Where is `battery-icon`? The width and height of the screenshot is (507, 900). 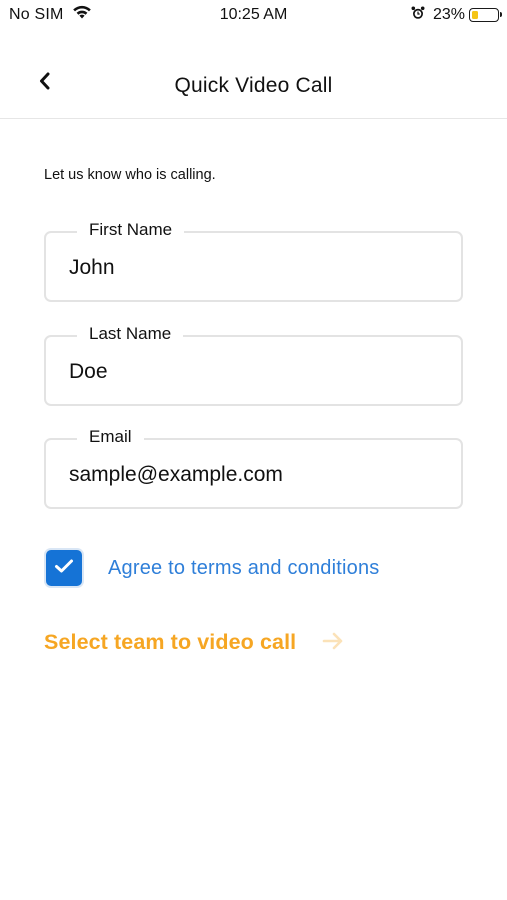 battery-icon is located at coordinates (485, 15).